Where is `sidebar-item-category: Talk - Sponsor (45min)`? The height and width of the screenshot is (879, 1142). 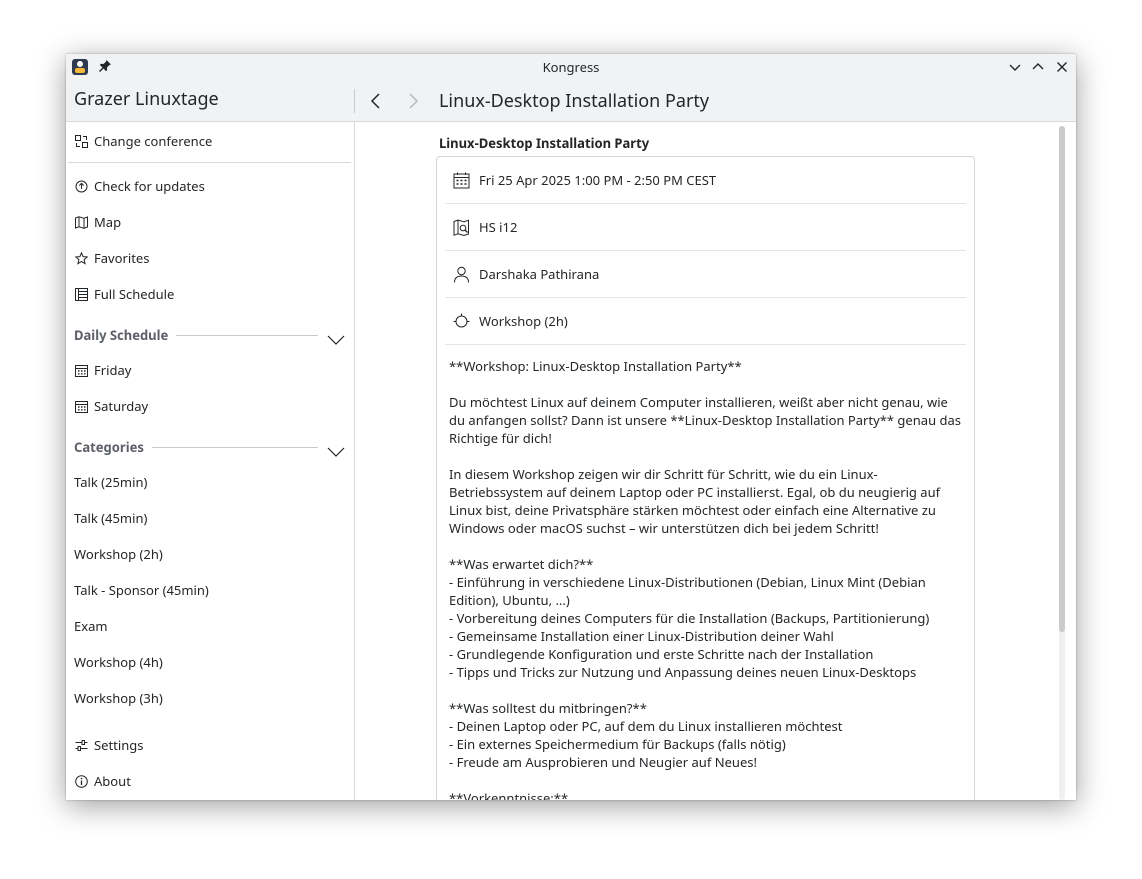
sidebar-item-category: Talk - Sponsor (45min) is located at coordinates (141, 590).